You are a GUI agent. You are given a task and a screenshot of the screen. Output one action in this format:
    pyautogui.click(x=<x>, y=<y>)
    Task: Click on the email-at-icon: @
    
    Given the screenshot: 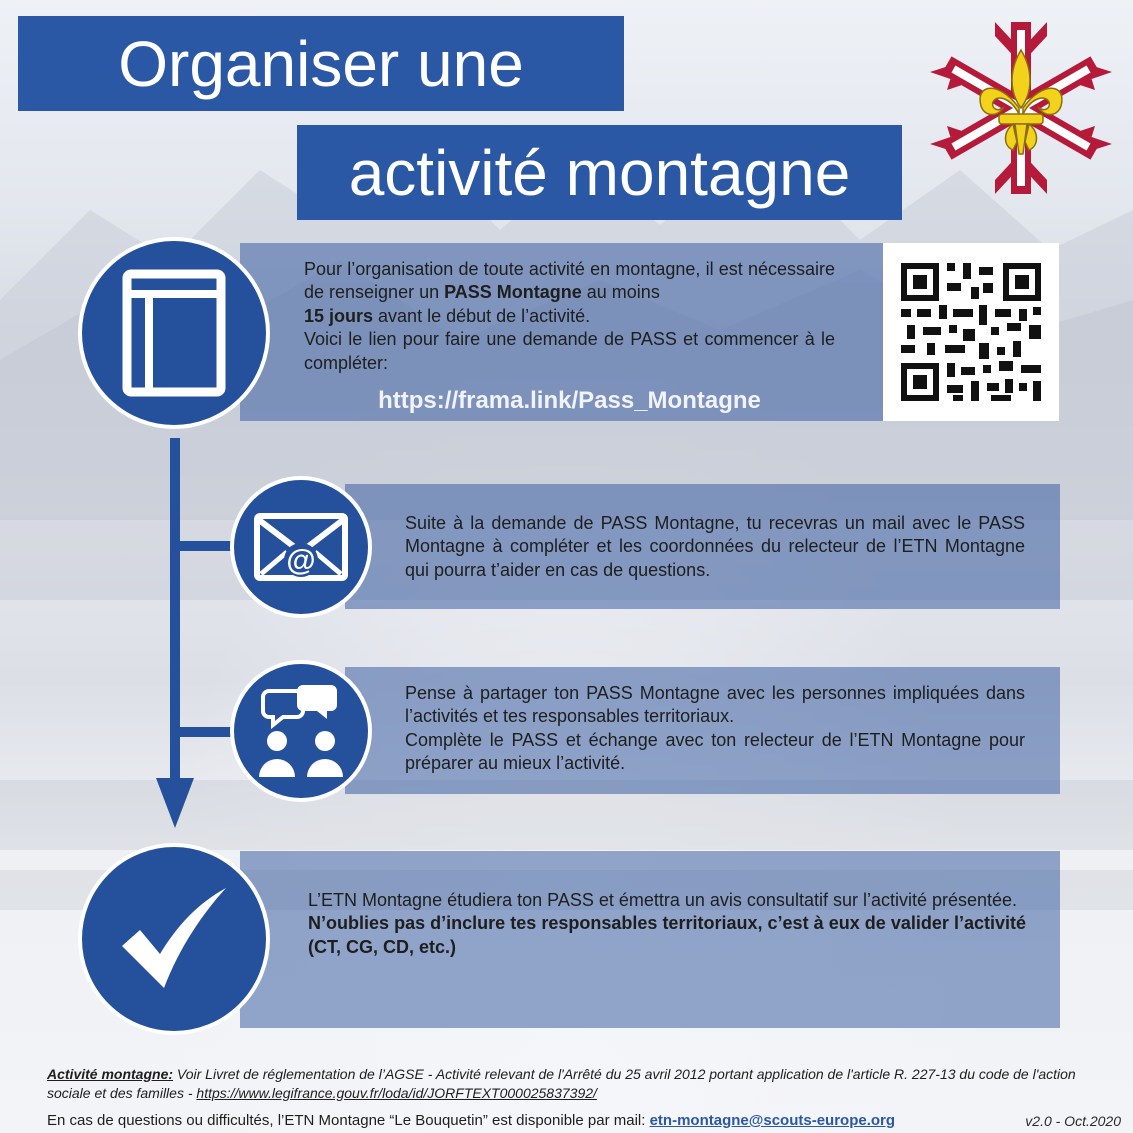 What is the action you would take?
    pyautogui.click(x=301, y=547)
    